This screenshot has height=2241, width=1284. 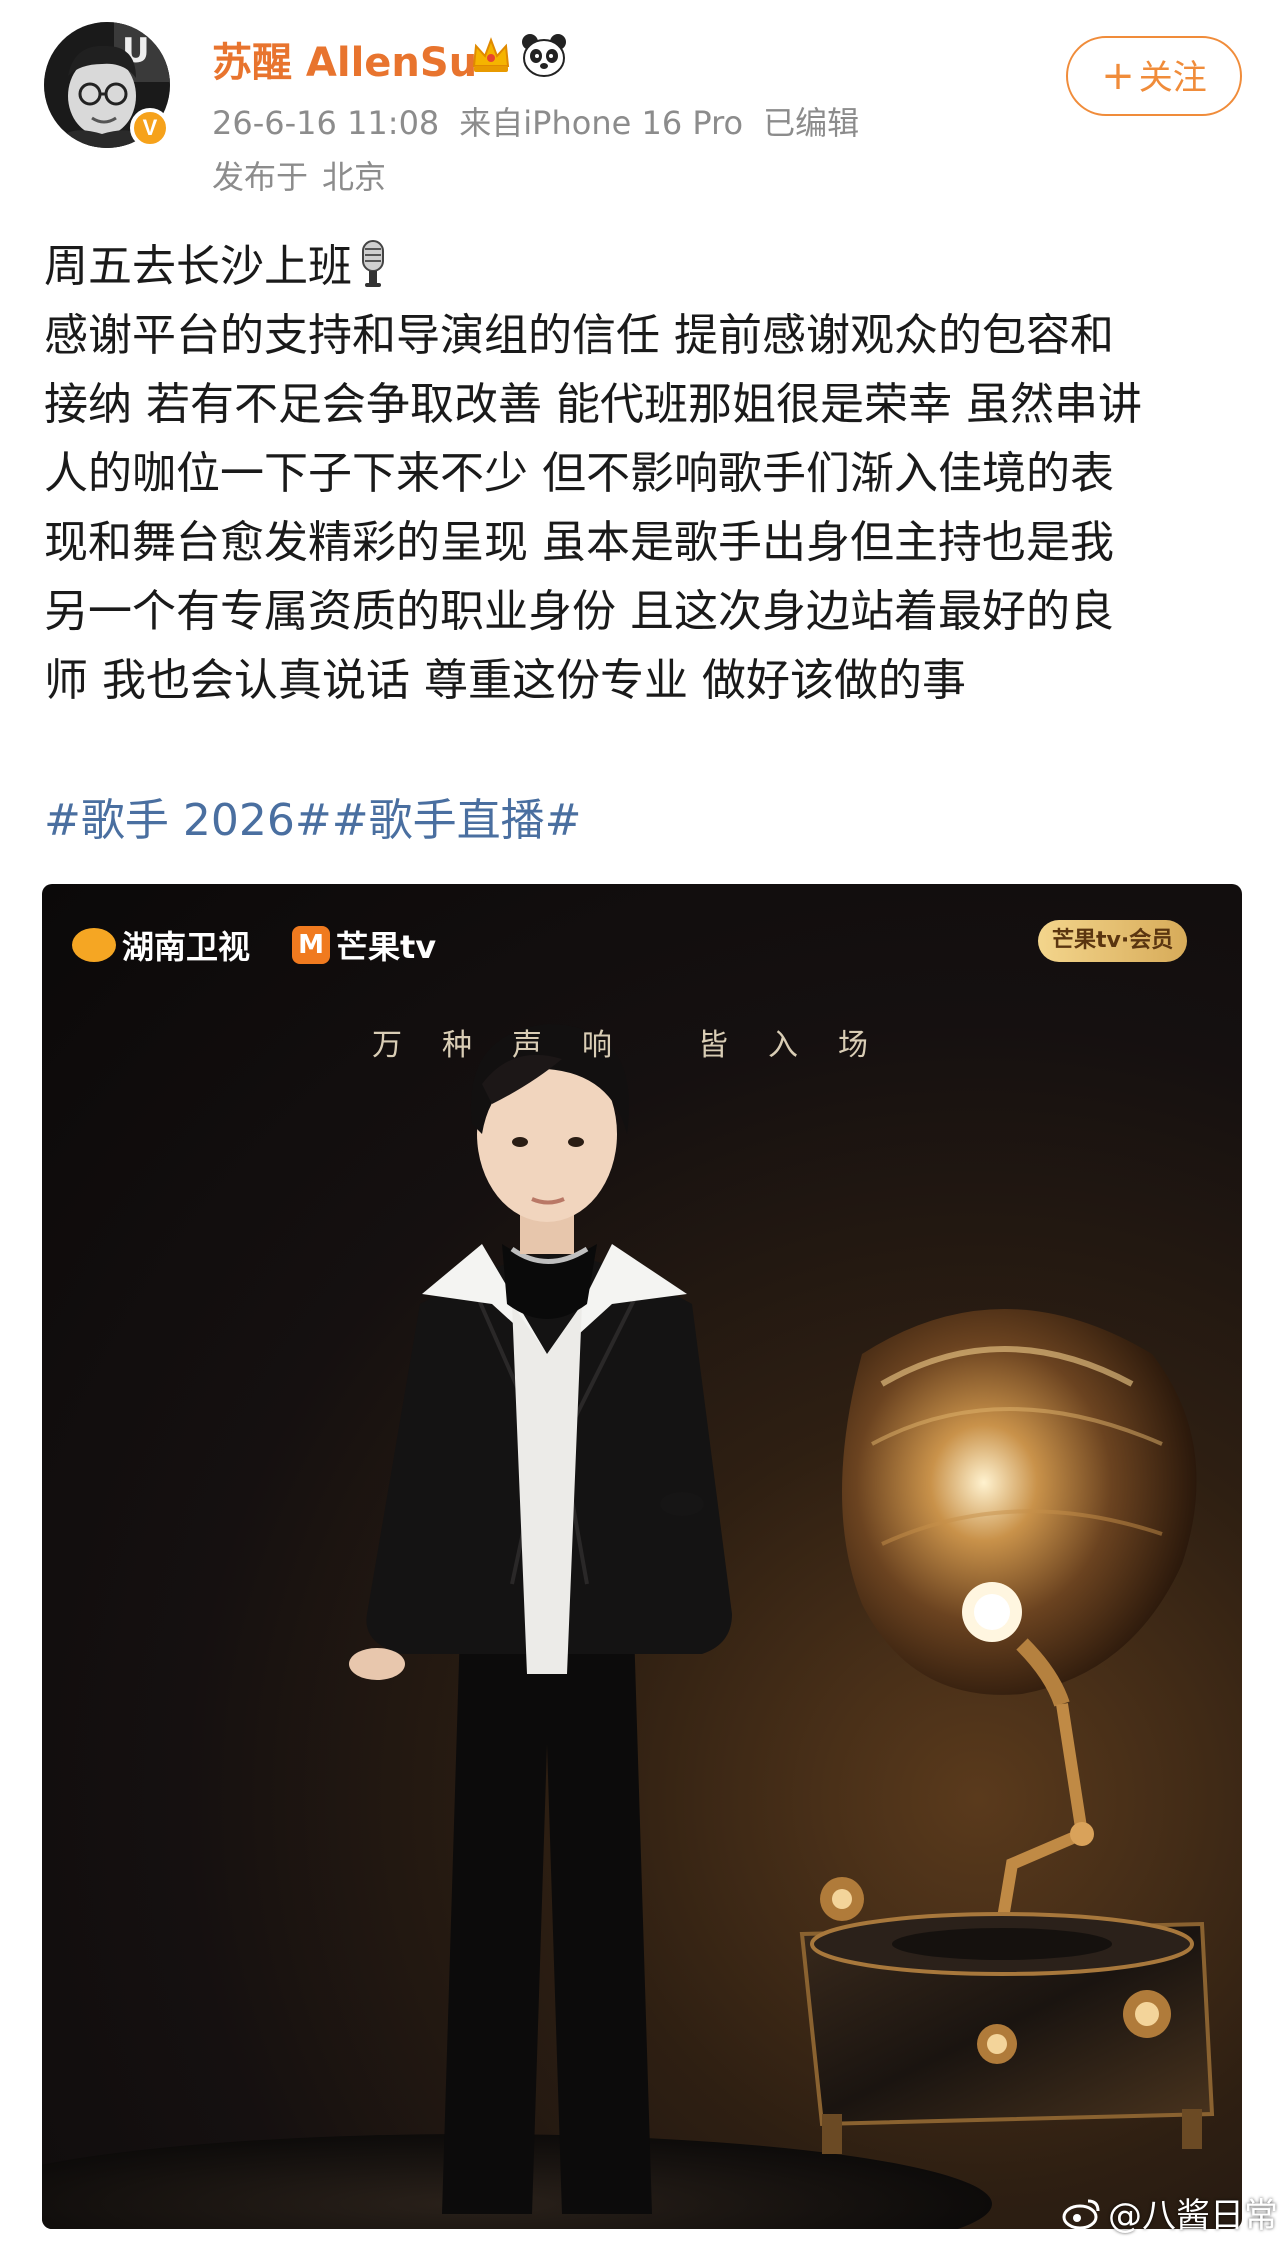 I want to click on author-name: 苏醒 AllenSu, so click(x=344, y=59).